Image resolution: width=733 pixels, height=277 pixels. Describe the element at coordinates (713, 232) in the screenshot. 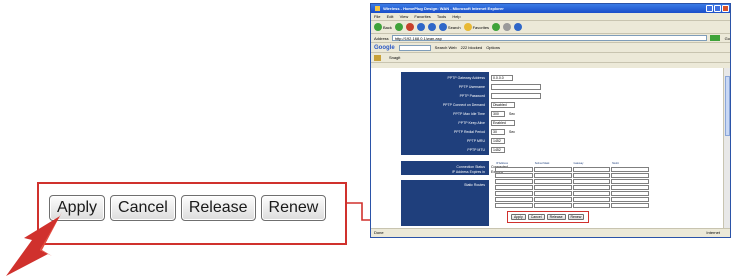

I see `internet-zone: Internet` at that location.